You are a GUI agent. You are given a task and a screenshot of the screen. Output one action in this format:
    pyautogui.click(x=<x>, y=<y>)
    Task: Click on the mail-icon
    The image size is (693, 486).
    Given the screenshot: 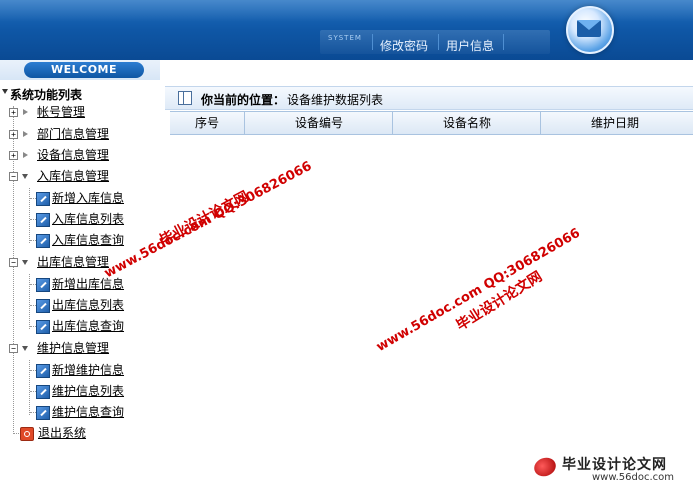 What is the action you would take?
    pyautogui.click(x=589, y=28)
    